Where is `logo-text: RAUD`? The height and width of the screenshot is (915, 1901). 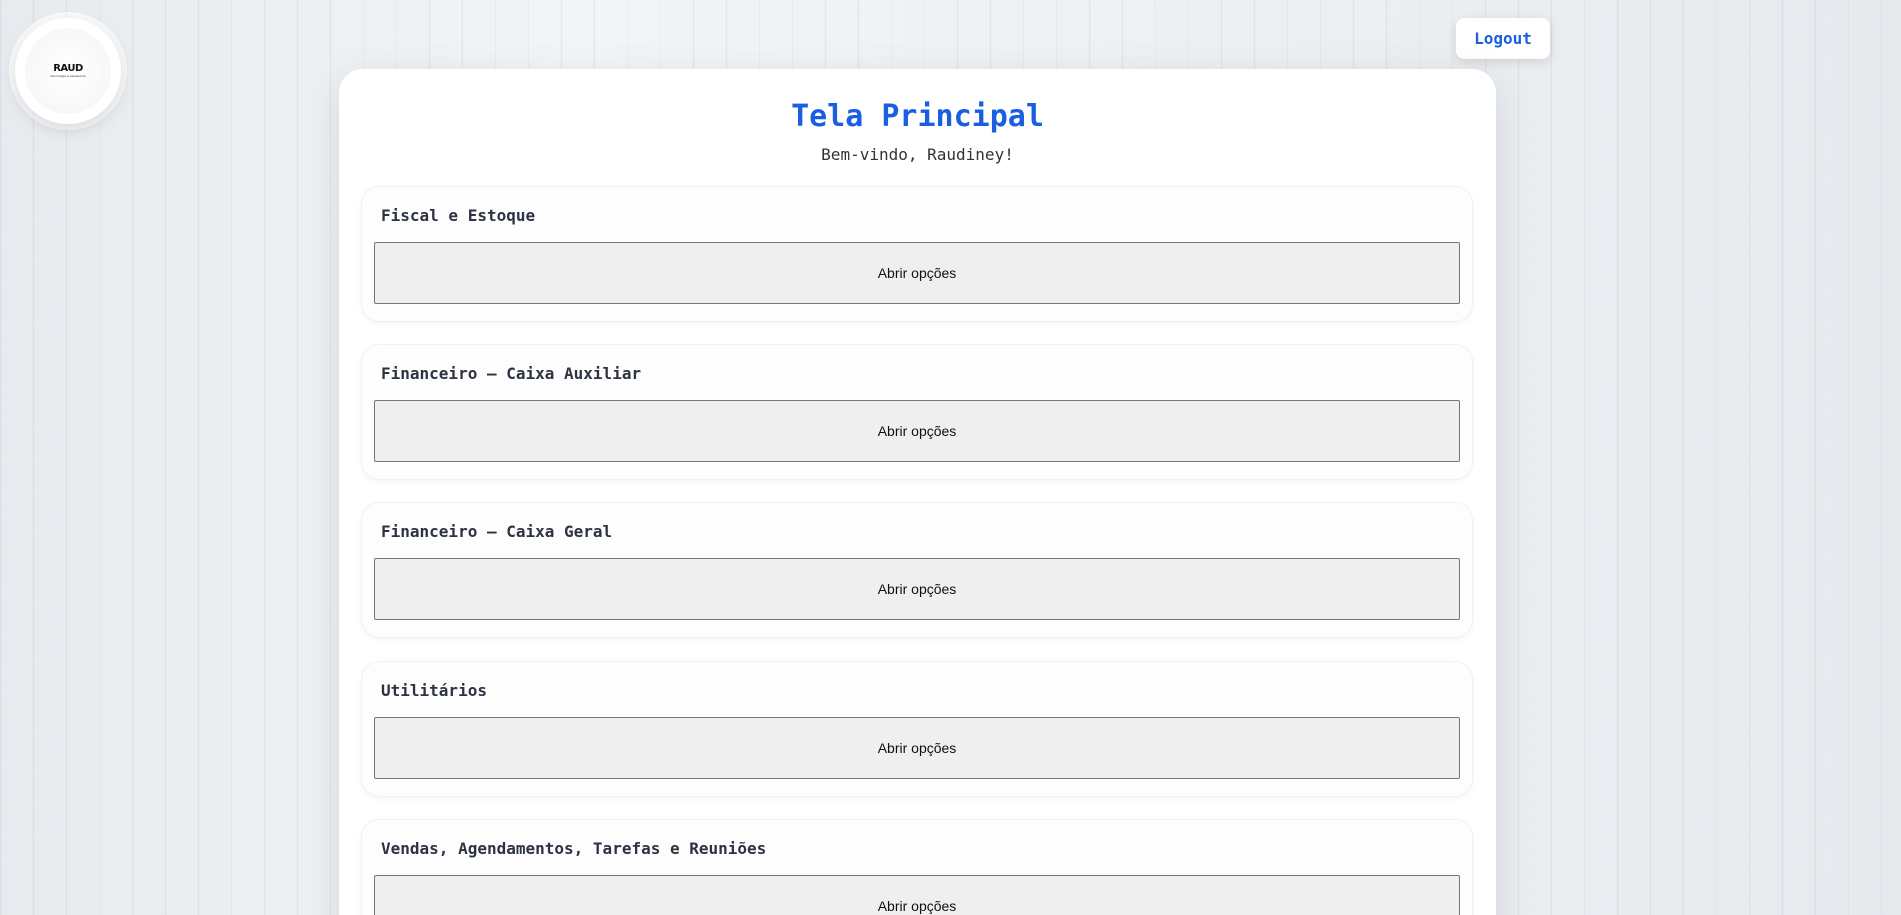 logo-text: RAUD is located at coordinates (68, 68).